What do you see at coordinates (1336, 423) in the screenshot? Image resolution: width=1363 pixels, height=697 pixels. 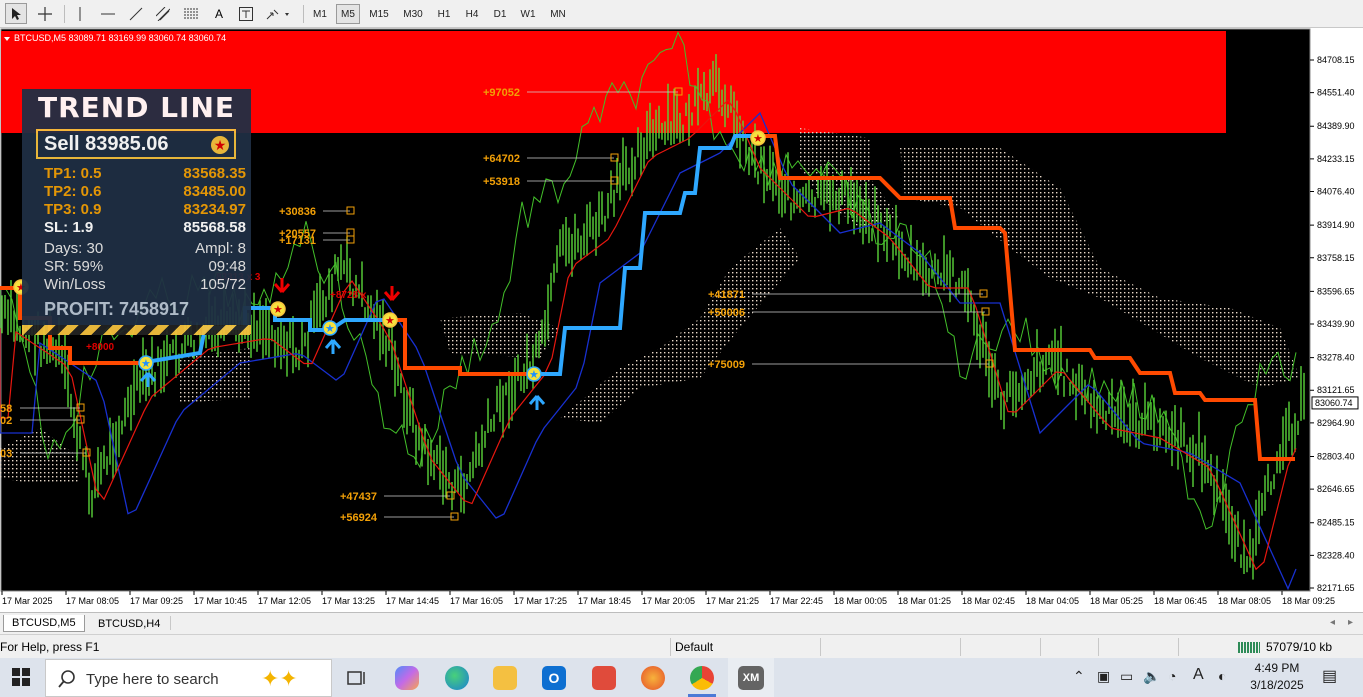 I see `price-label: 82964.90` at bounding box center [1336, 423].